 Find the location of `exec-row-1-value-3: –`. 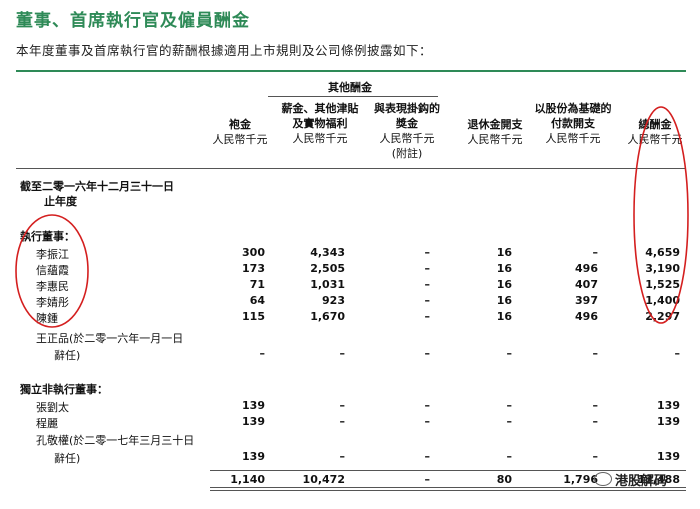

exec-row-1-value-3: – is located at coordinates (427, 252).